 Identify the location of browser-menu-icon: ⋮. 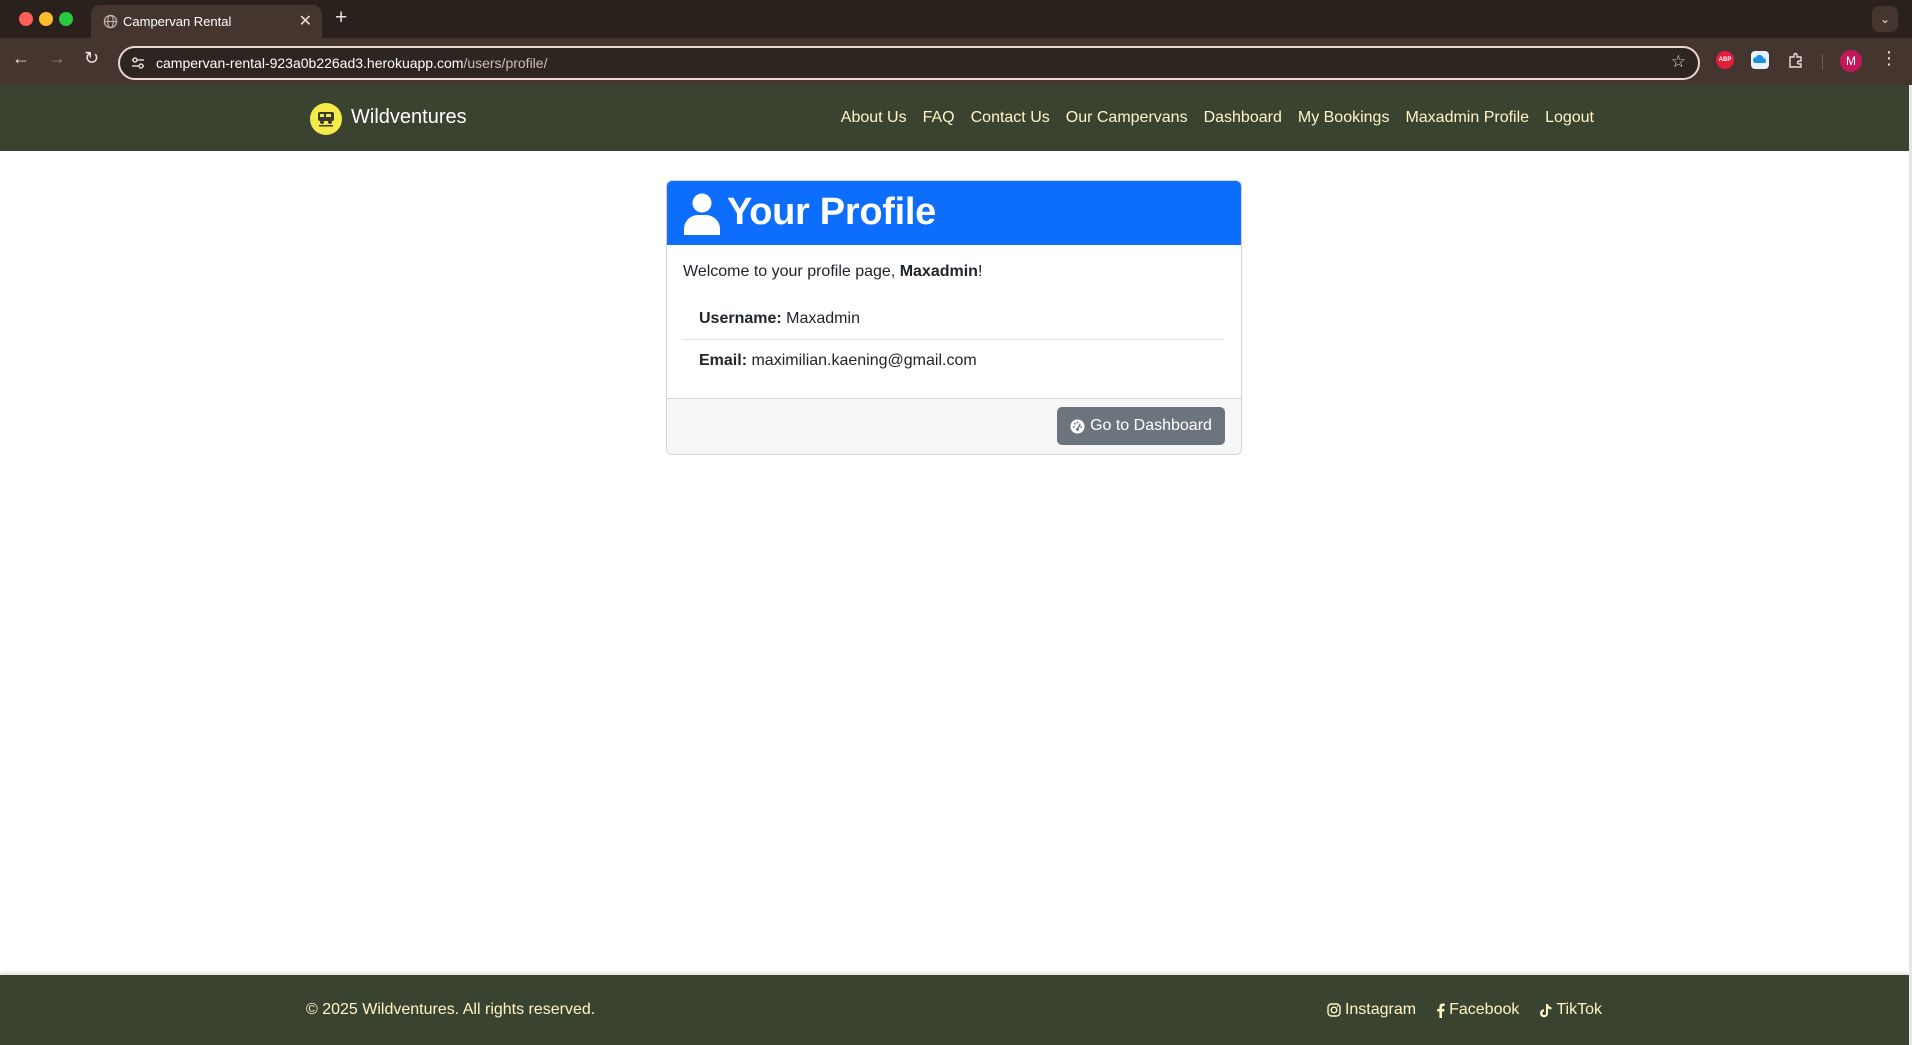
(1889, 58).